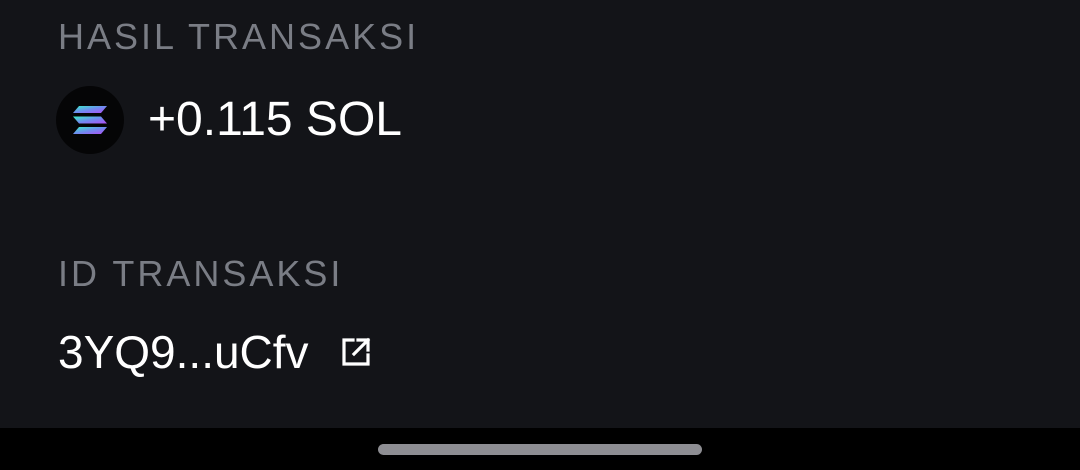 The image size is (1080, 470). I want to click on solana-logo-icon, so click(90, 120).